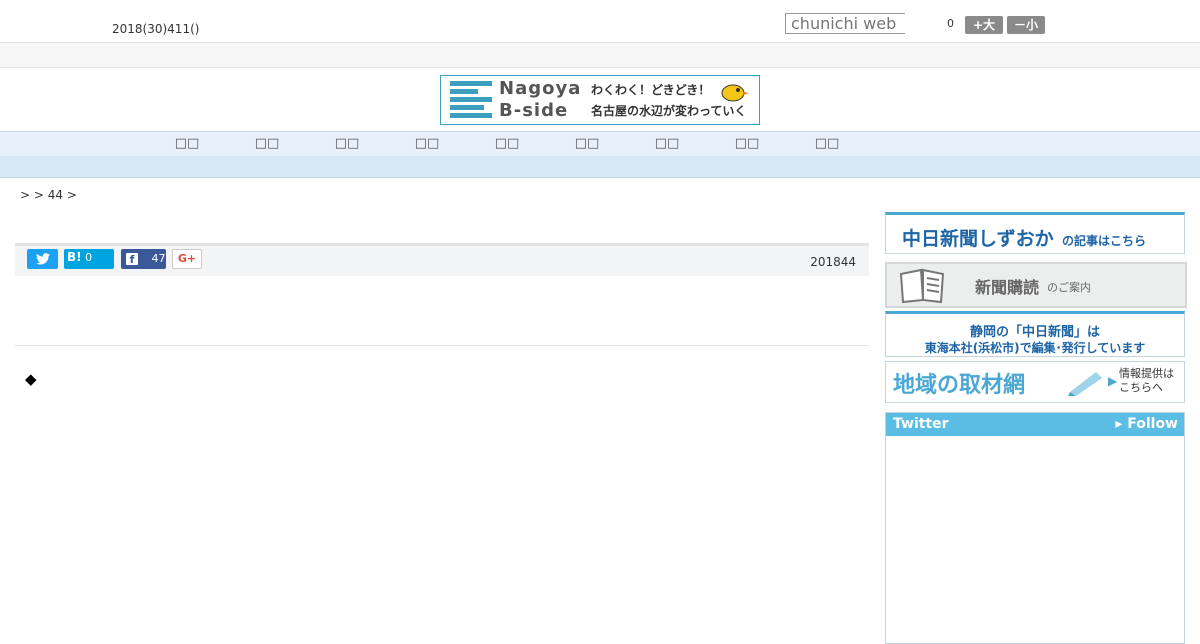 Image resolution: width=1200 pixels, height=644 pixels. What do you see at coordinates (600, 21) in the screenshot?
I see `top-bar: 2018(30)411() 0 +大 －小` at bounding box center [600, 21].